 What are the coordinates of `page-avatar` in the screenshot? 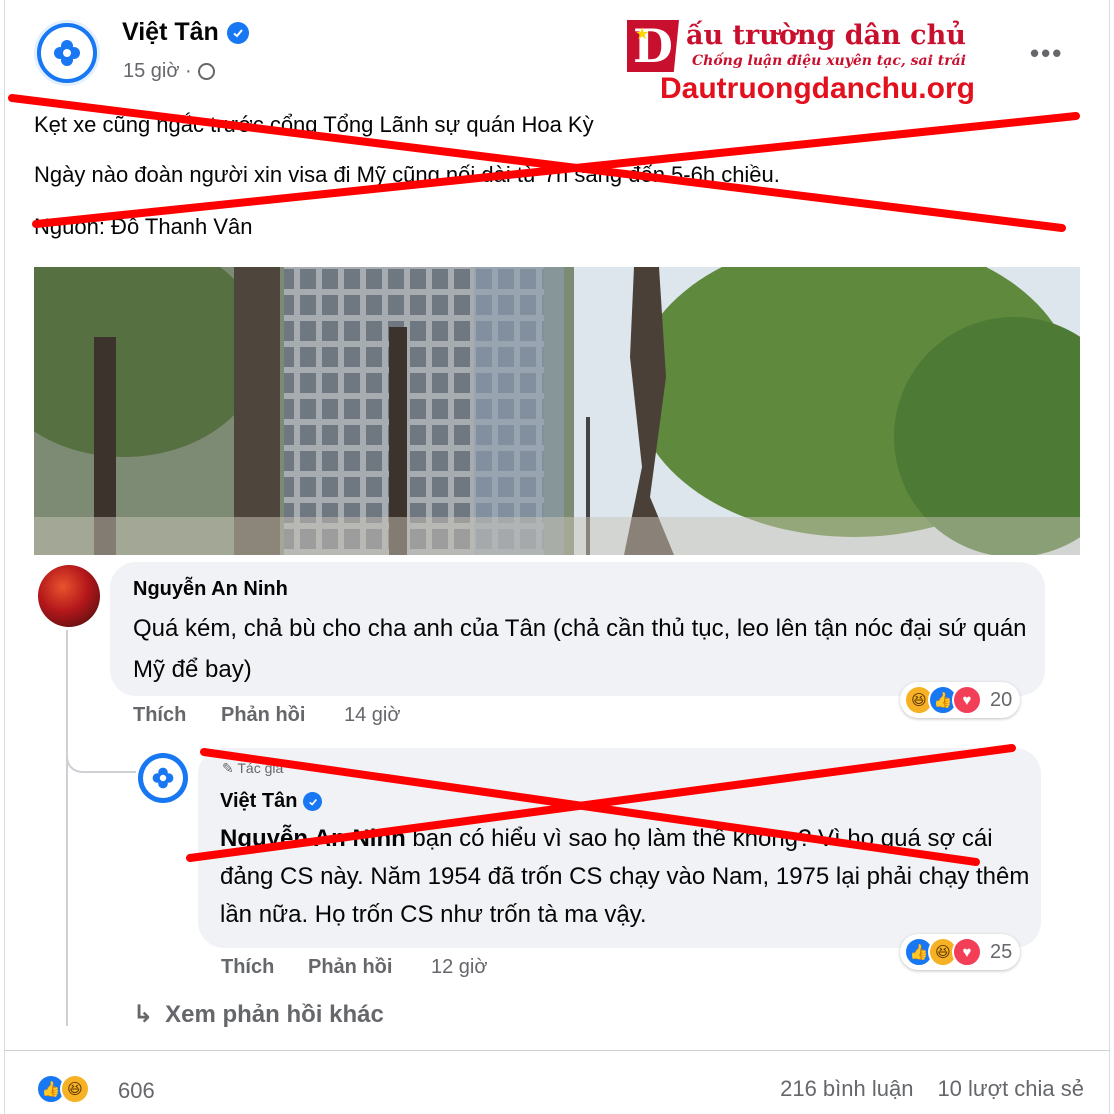 It's located at (67, 53).